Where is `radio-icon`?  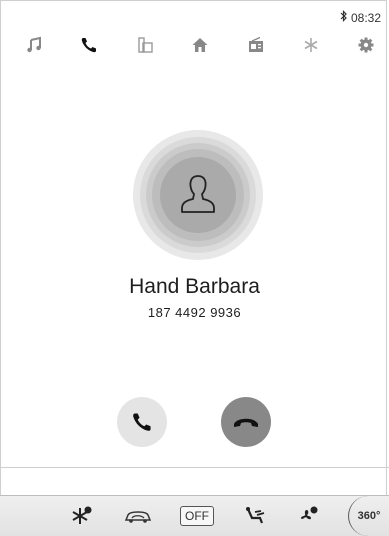 radio-icon is located at coordinates (256, 44).